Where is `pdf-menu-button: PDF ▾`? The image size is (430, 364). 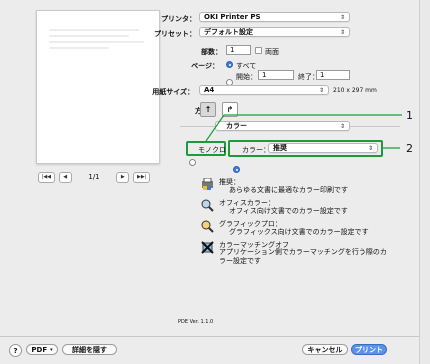
pdf-menu-button: PDF ▾ is located at coordinates (42, 349).